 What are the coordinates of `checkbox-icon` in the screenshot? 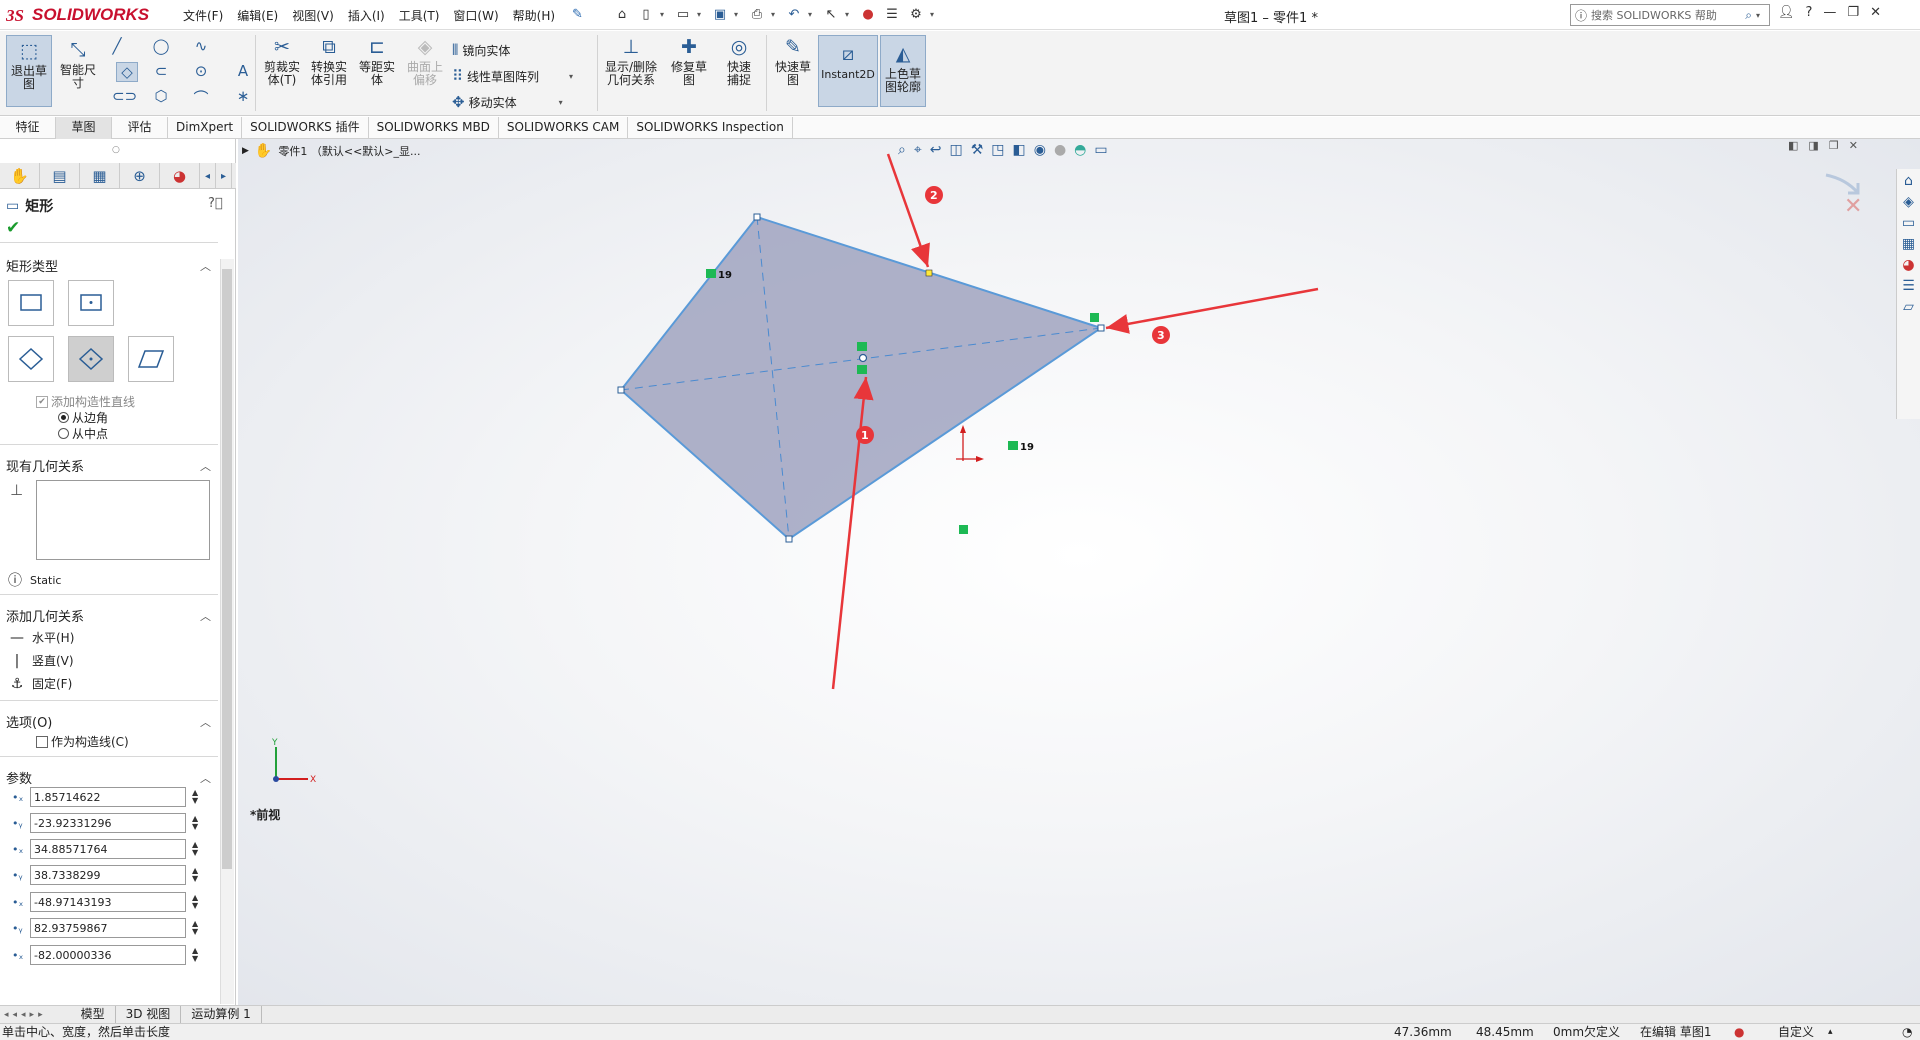 It's located at (42, 741).